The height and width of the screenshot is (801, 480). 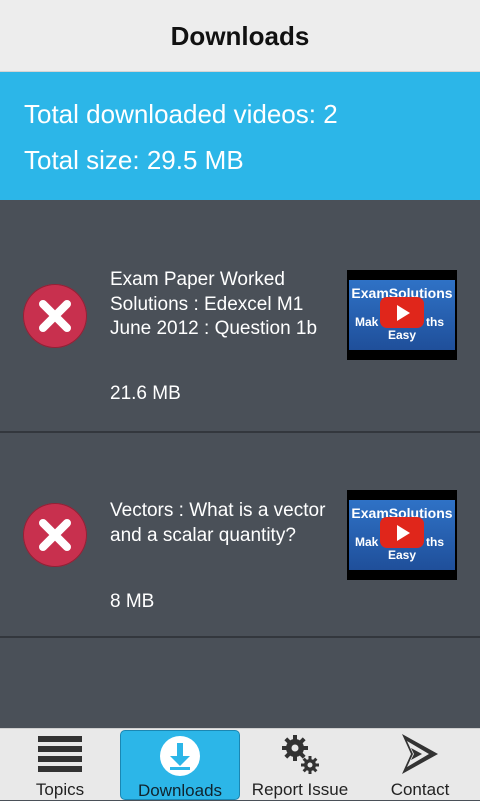 I want to click on tab-report-issue: Report Issue, so click(x=300, y=765).